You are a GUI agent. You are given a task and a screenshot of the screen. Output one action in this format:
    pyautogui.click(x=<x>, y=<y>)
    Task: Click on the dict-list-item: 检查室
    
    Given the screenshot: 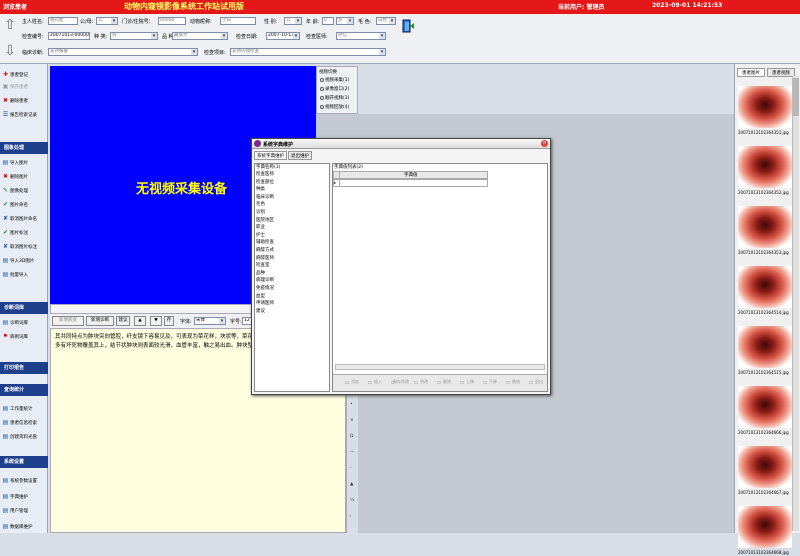 What is the action you would take?
    pyautogui.click(x=263, y=265)
    